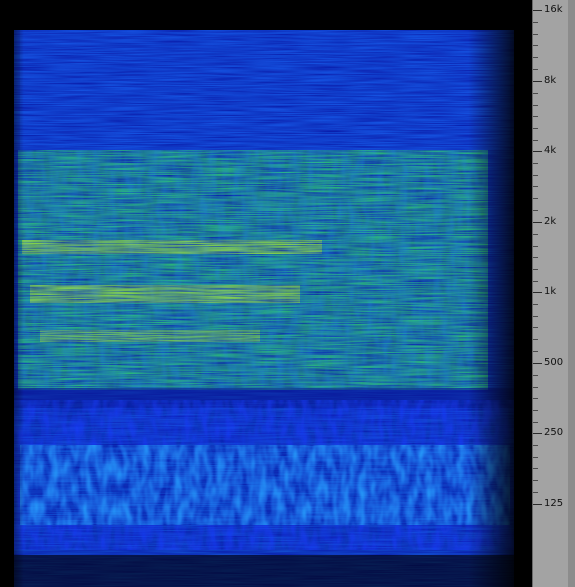 Image resolution: width=575 pixels, height=587 pixels. I want to click on ruler-label: 4k, so click(550, 150).